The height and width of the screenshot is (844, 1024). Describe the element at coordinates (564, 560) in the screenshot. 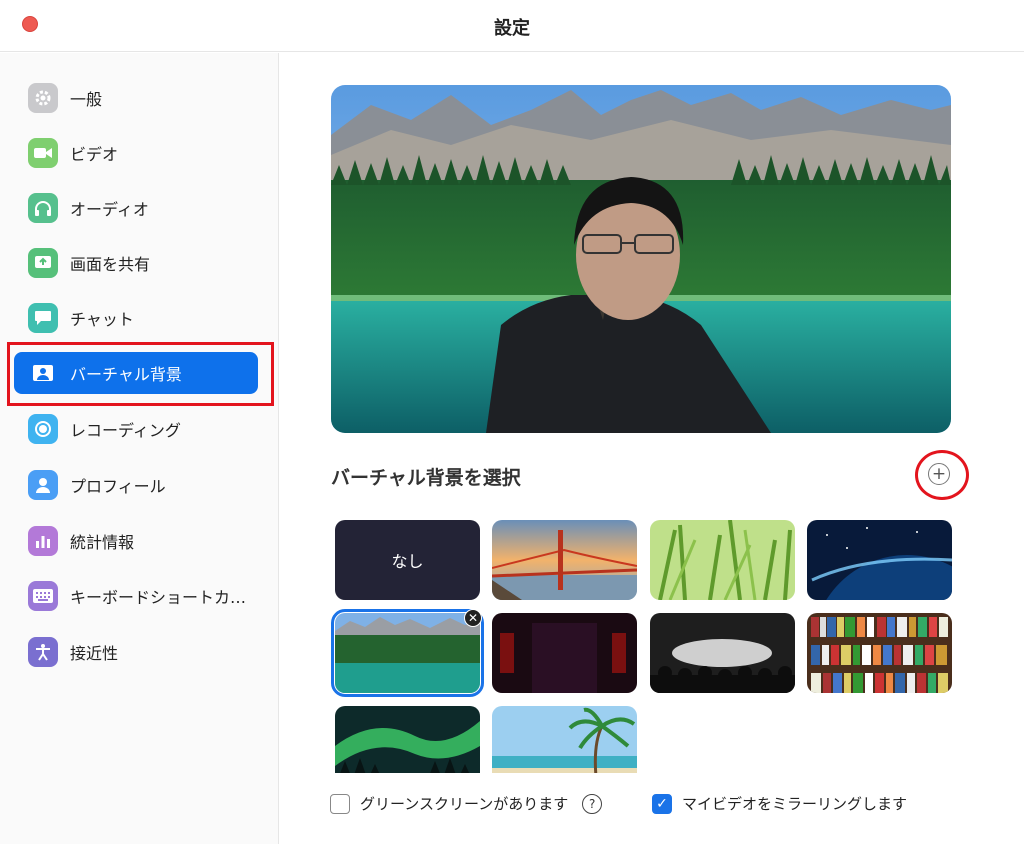

I see `thumbnail-golden-gate-bridge` at that location.